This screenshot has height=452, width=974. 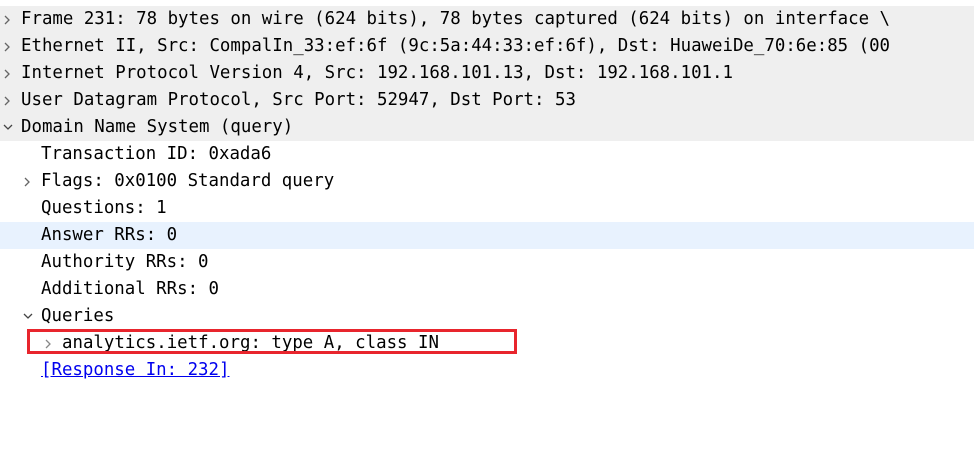 What do you see at coordinates (188, 181) in the screenshot?
I see `tree-row-label: Flags: 0x0100 Standard query` at bounding box center [188, 181].